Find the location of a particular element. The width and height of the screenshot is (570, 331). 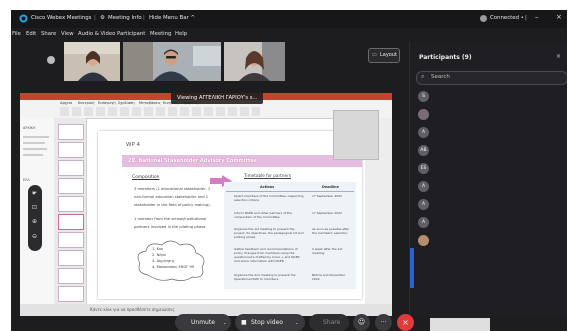

share-view-tools: ☛ ⊡ ⊕ ⊖ is located at coordinates (35, 218).